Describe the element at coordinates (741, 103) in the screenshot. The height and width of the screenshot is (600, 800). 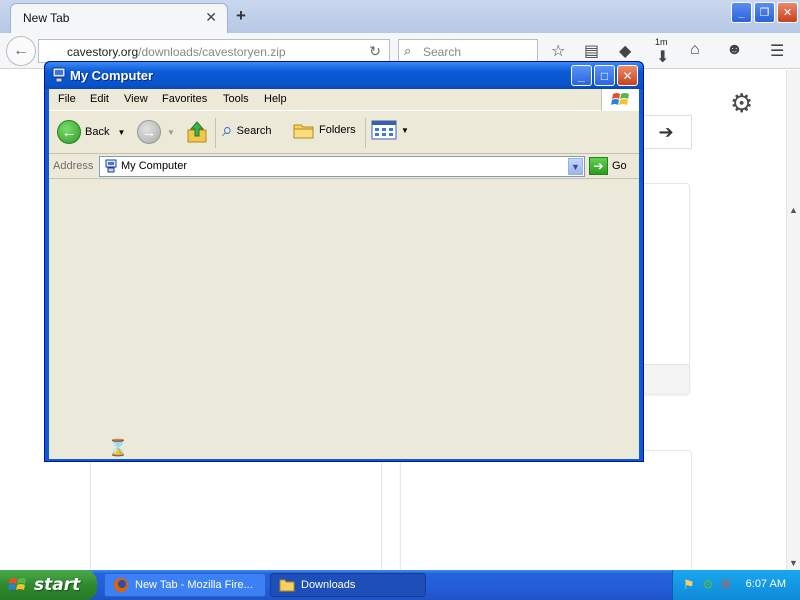
I see `gear-icon: ⚙` at that location.